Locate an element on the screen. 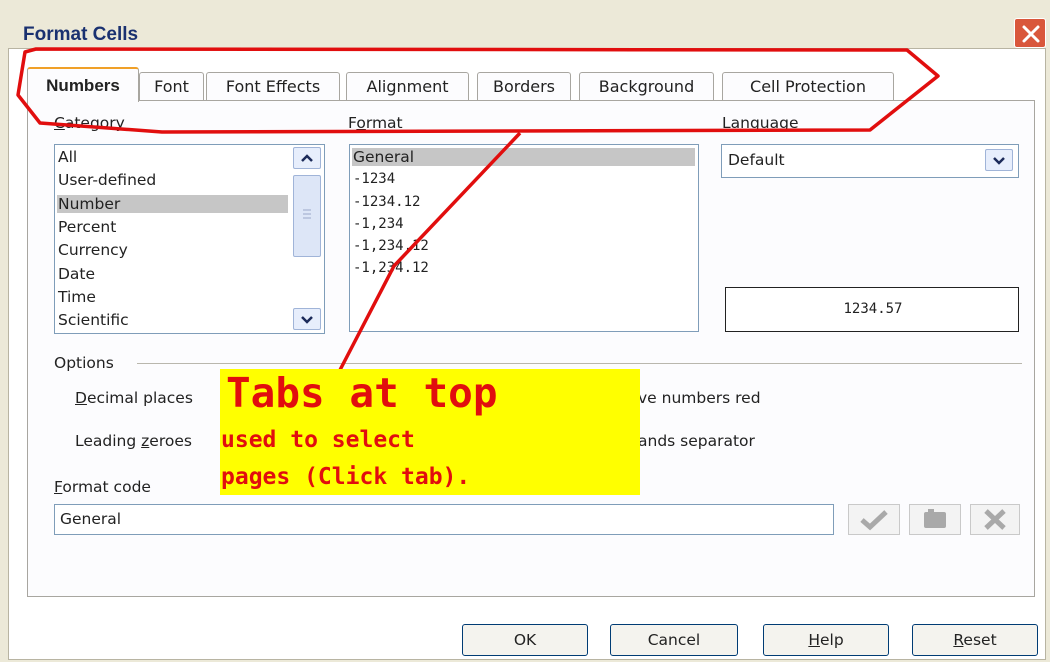 This screenshot has height=662, width=1050. annotation-line-2: pages (Click tab). is located at coordinates (346, 477).